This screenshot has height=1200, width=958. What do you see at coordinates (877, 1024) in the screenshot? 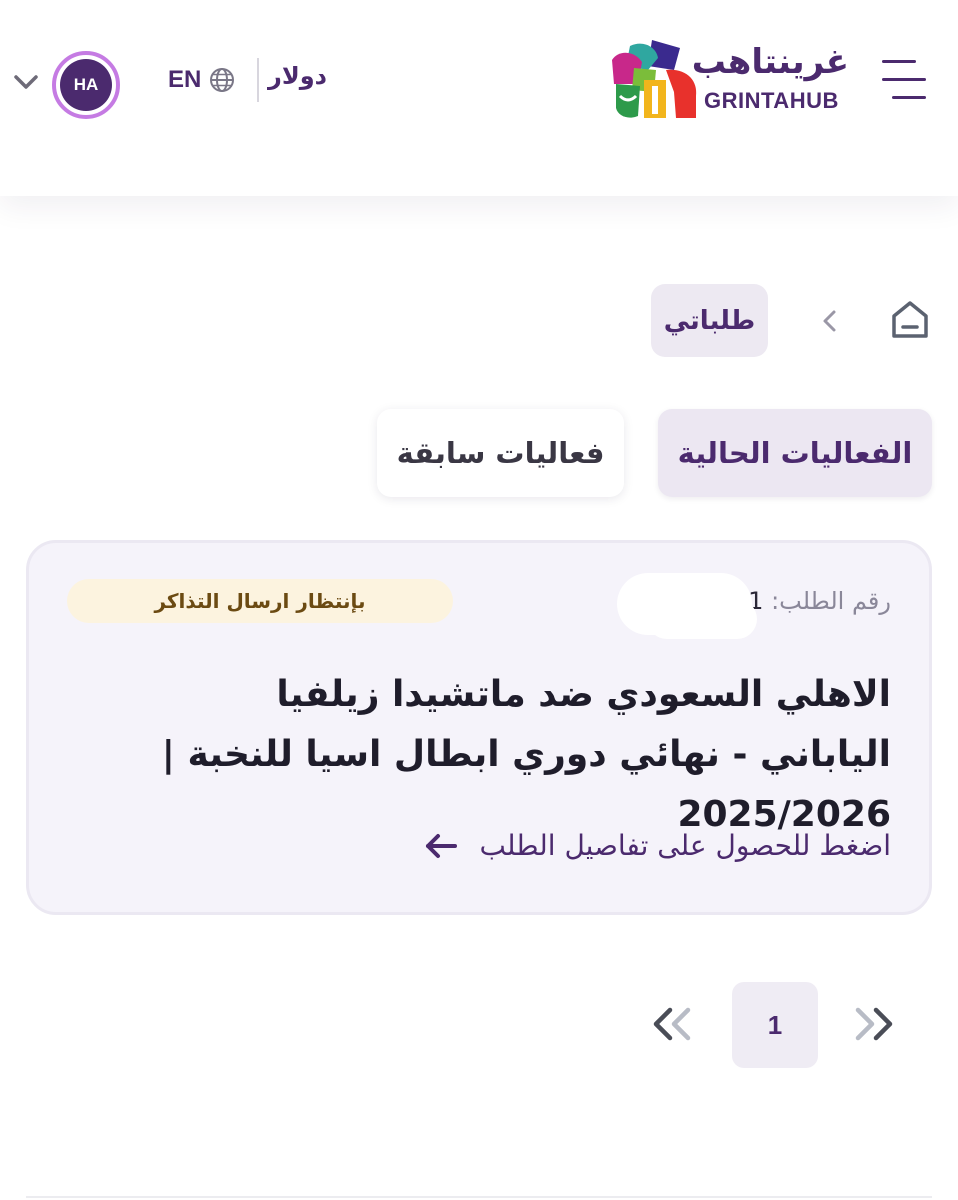
I see `first-page-icon` at bounding box center [877, 1024].